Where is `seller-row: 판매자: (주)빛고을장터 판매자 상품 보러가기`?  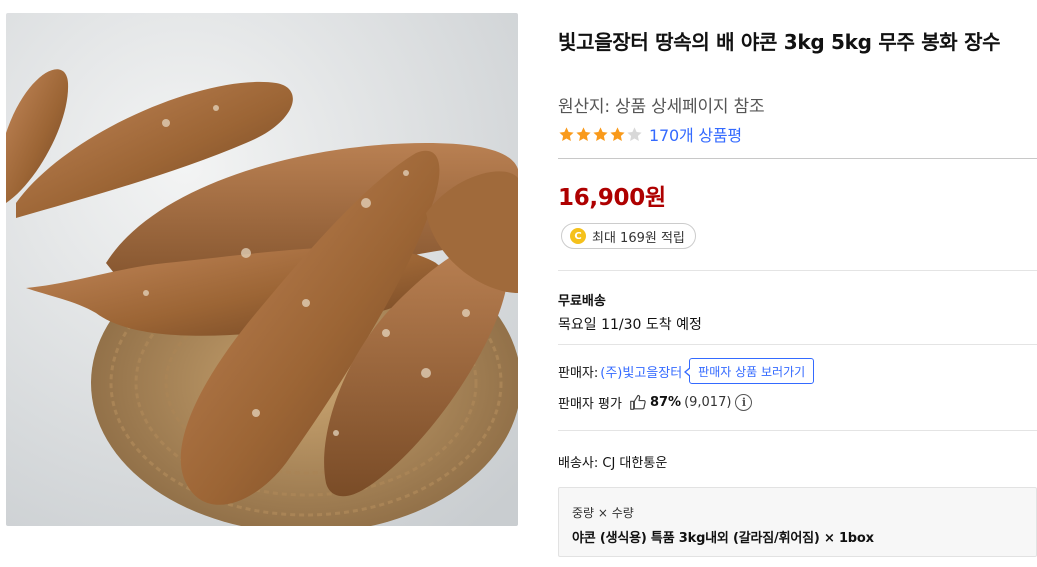 seller-row: 판매자: (주)빛고을장터 판매자 상품 보러가기 is located at coordinates (686, 371).